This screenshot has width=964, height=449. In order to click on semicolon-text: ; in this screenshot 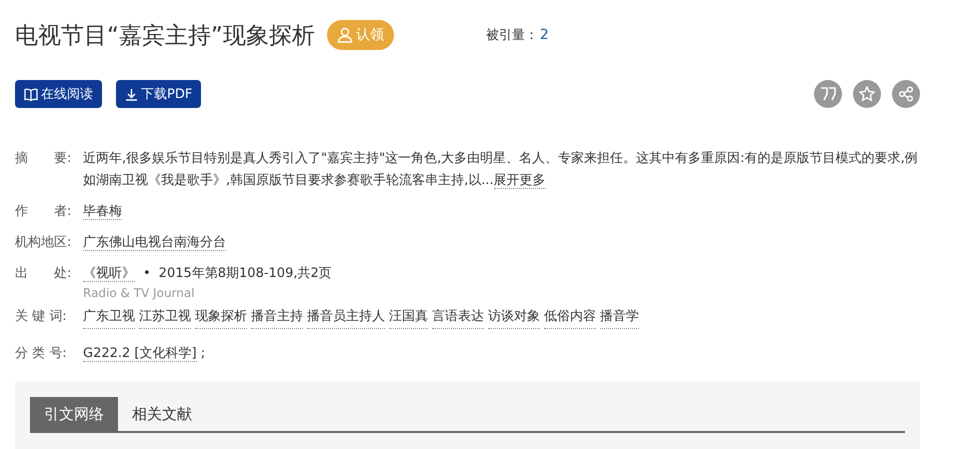, I will do `click(203, 354)`.